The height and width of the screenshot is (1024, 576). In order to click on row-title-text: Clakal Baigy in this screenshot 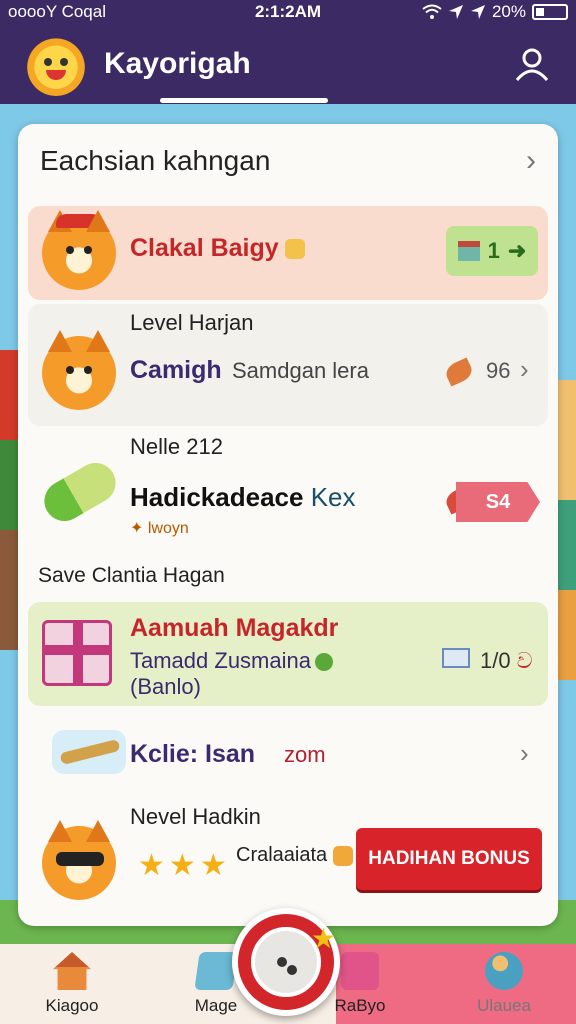, I will do `click(204, 248)`.